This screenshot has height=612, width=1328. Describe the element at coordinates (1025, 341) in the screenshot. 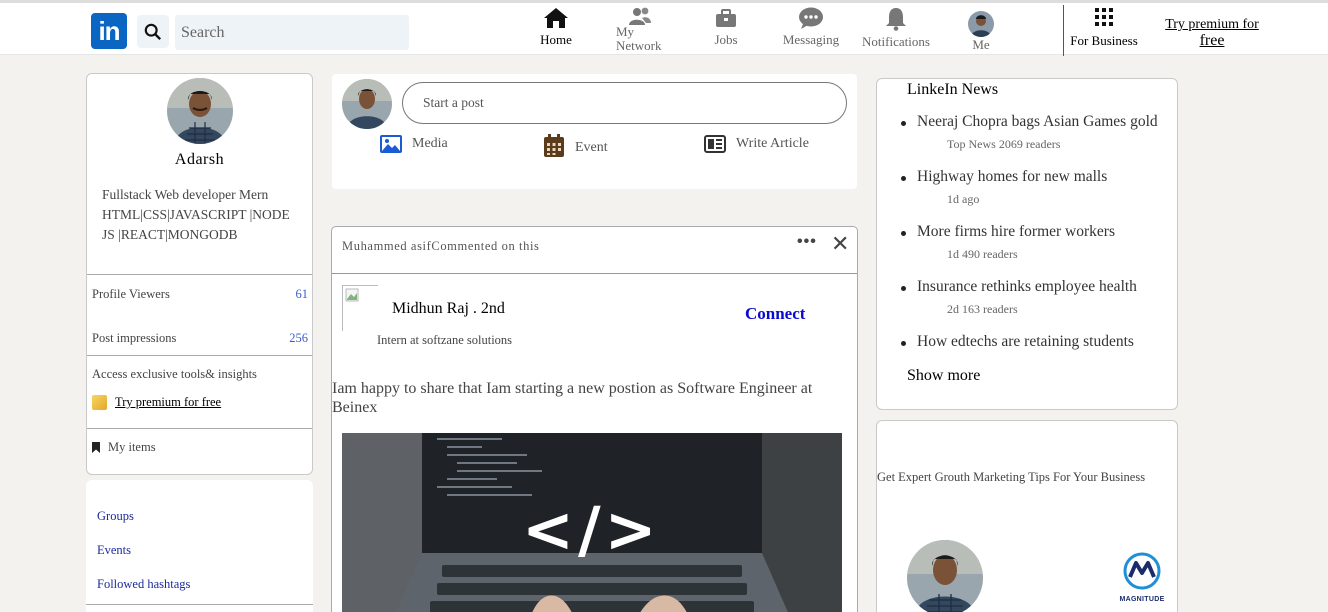

I see `news-headline: How edtechs are retaining students` at that location.